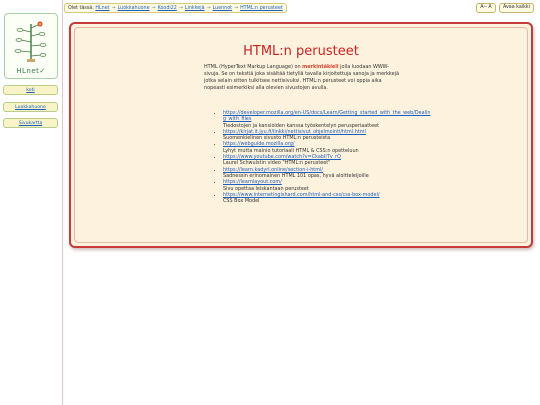 This screenshot has height=405, width=540. What do you see at coordinates (301, 51) in the screenshot?
I see `page-title: HTML:n perusteet` at bounding box center [301, 51].